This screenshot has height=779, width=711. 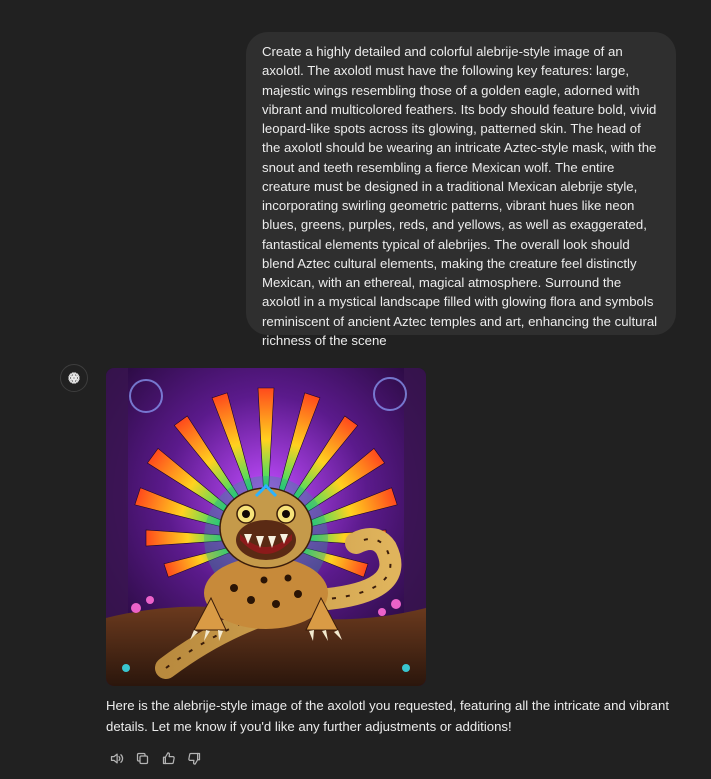 I want to click on copy-icon, so click(x=142, y=758).